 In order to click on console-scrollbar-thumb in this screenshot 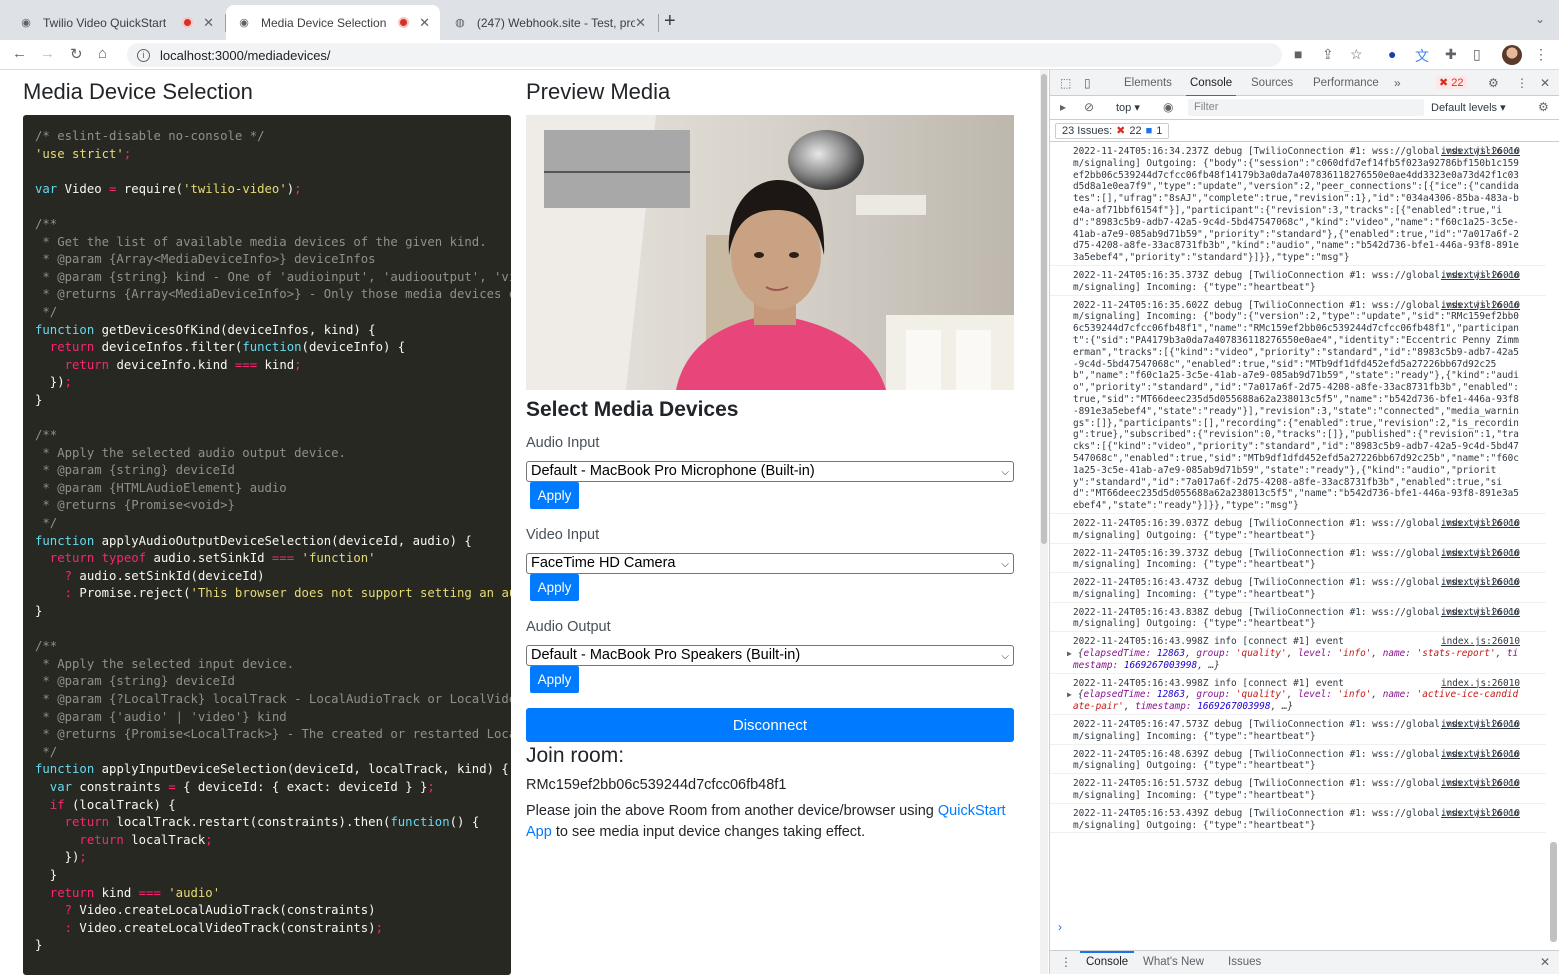, I will do `click(1553, 892)`.